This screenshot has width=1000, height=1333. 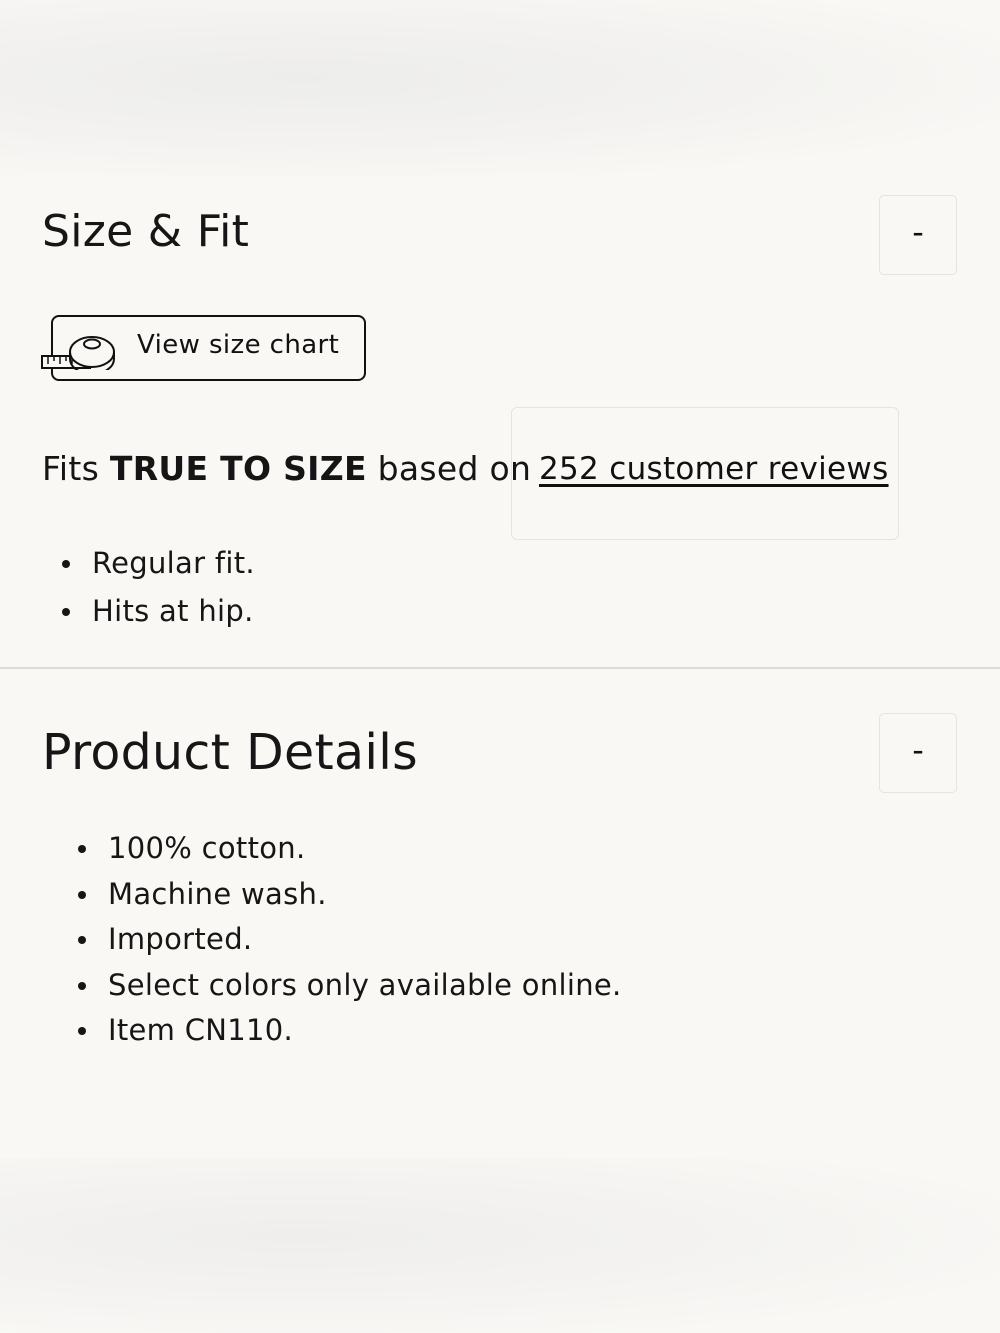 What do you see at coordinates (146, 231) in the screenshot?
I see `size-fit-heading: Size & Fit` at bounding box center [146, 231].